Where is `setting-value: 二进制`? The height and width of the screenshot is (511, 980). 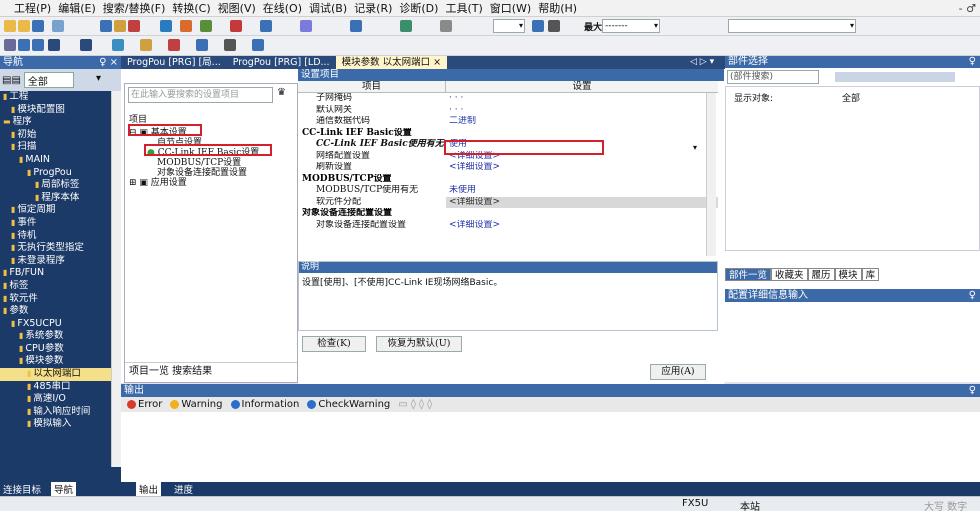 setting-value: 二进制 is located at coordinates (582, 122).